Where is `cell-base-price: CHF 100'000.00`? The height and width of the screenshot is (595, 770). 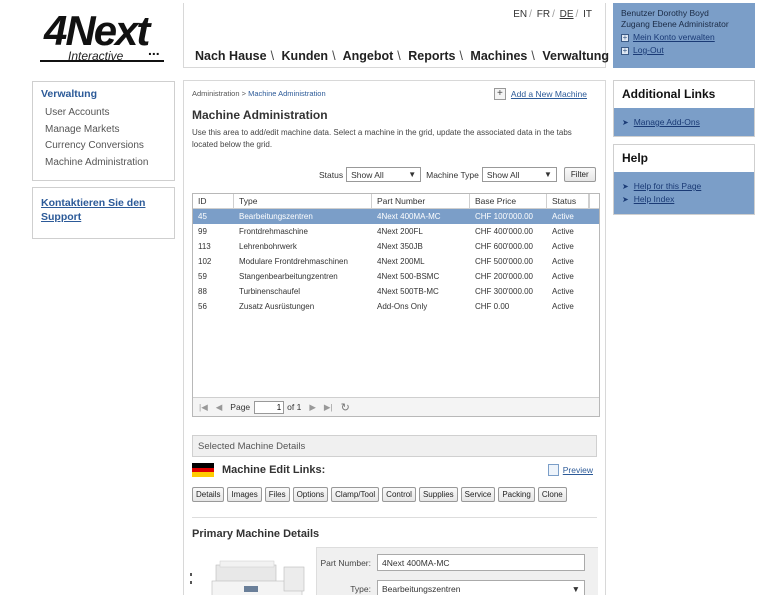 cell-base-price: CHF 100'000.00 is located at coordinates (504, 216).